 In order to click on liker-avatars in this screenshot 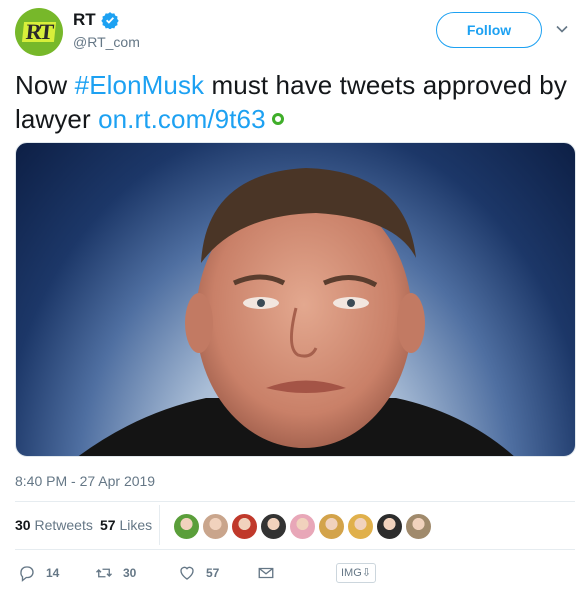, I will do `click(302, 526)`.